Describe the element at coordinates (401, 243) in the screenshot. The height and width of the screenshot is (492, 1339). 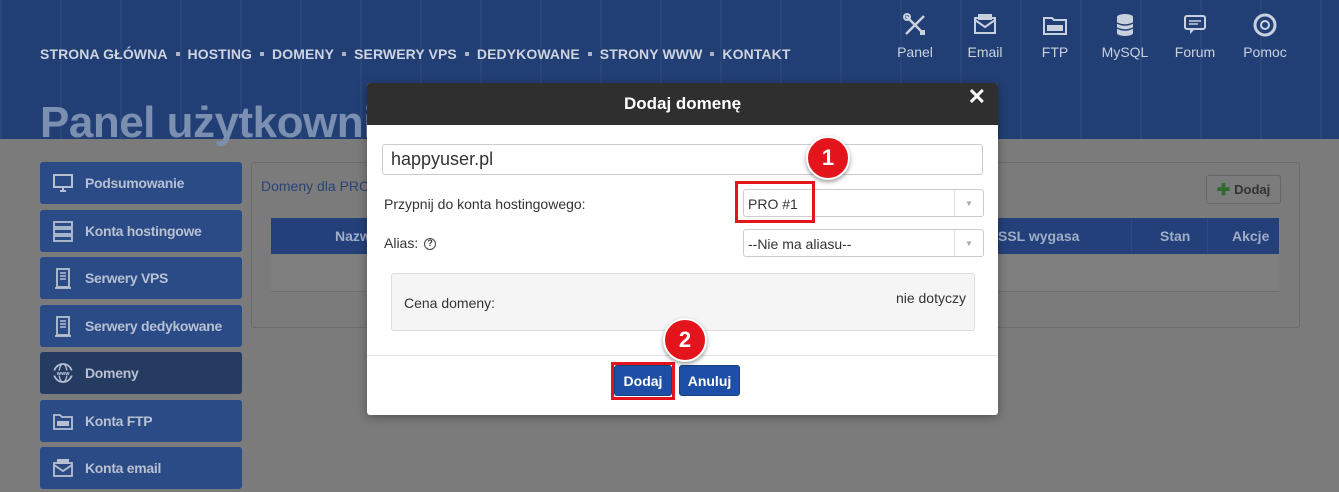
I see `alias-label-text: Alias:` at that location.